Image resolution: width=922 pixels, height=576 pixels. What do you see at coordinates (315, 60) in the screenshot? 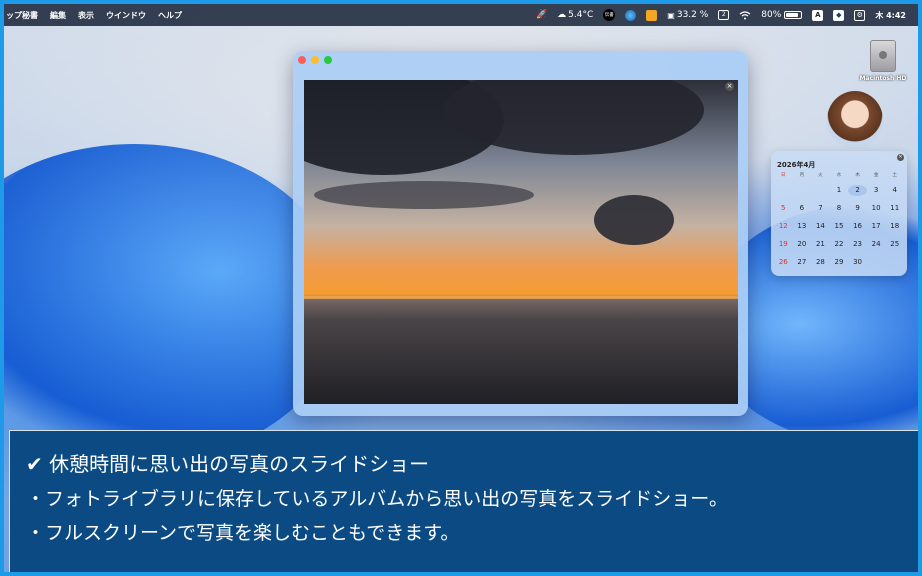
I see `window-minimize-button` at bounding box center [315, 60].